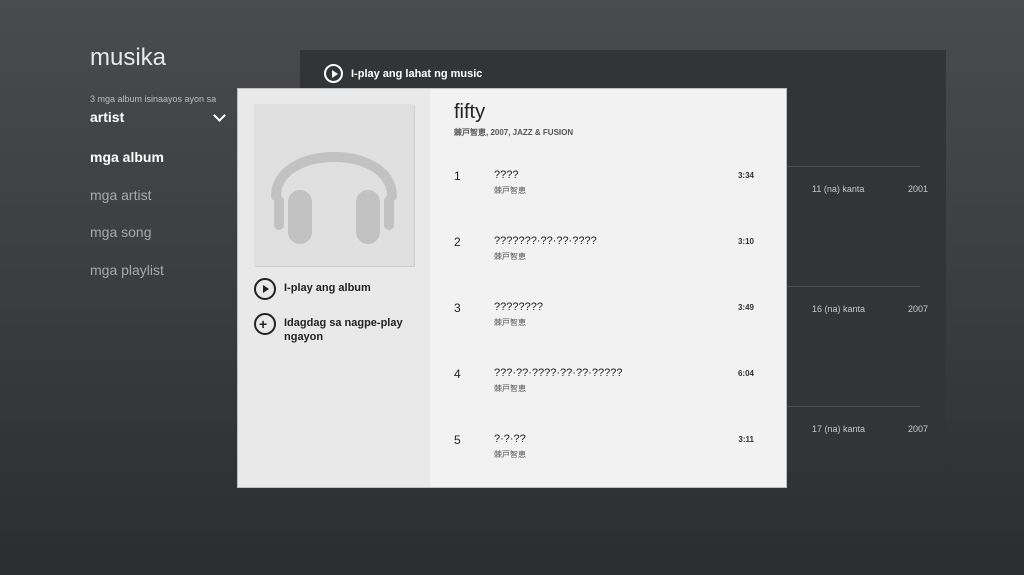  I want to click on play-album-label: I-play ang album, so click(327, 288).